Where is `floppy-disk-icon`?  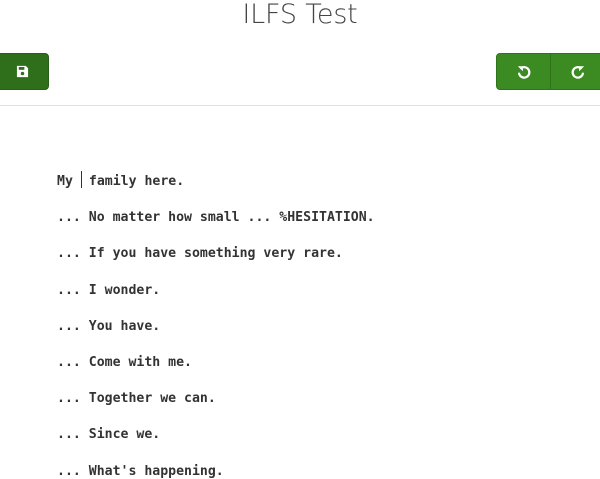
floppy-disk-icon is located at coordinates (22, 71).